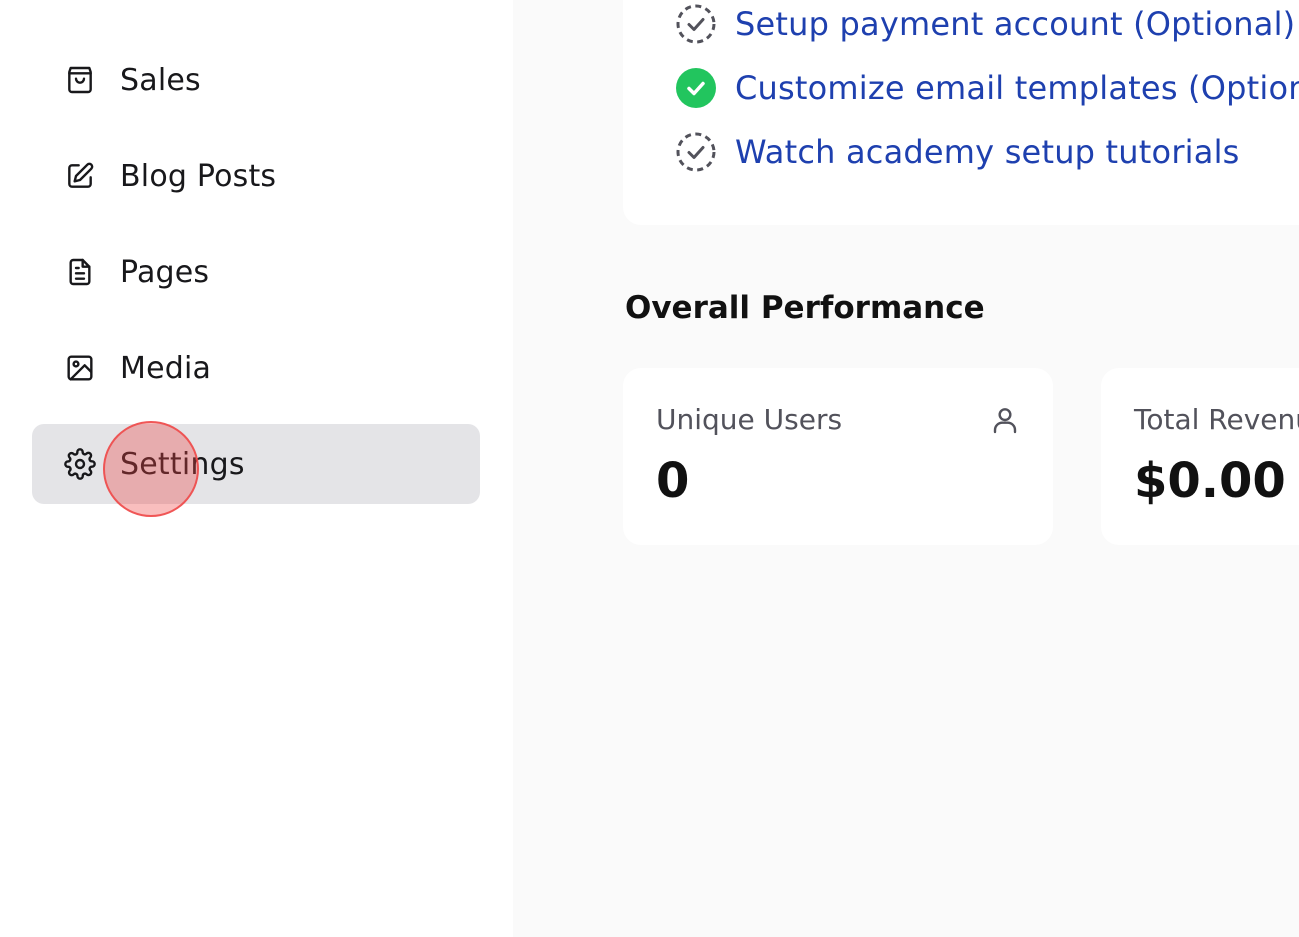 The height and width of the screenshot is (937, 1299). What do you see at coordinates (1210, 481) in the screenshot?
I see `stat-value: $0.00` at bounding box center [1210, 481].